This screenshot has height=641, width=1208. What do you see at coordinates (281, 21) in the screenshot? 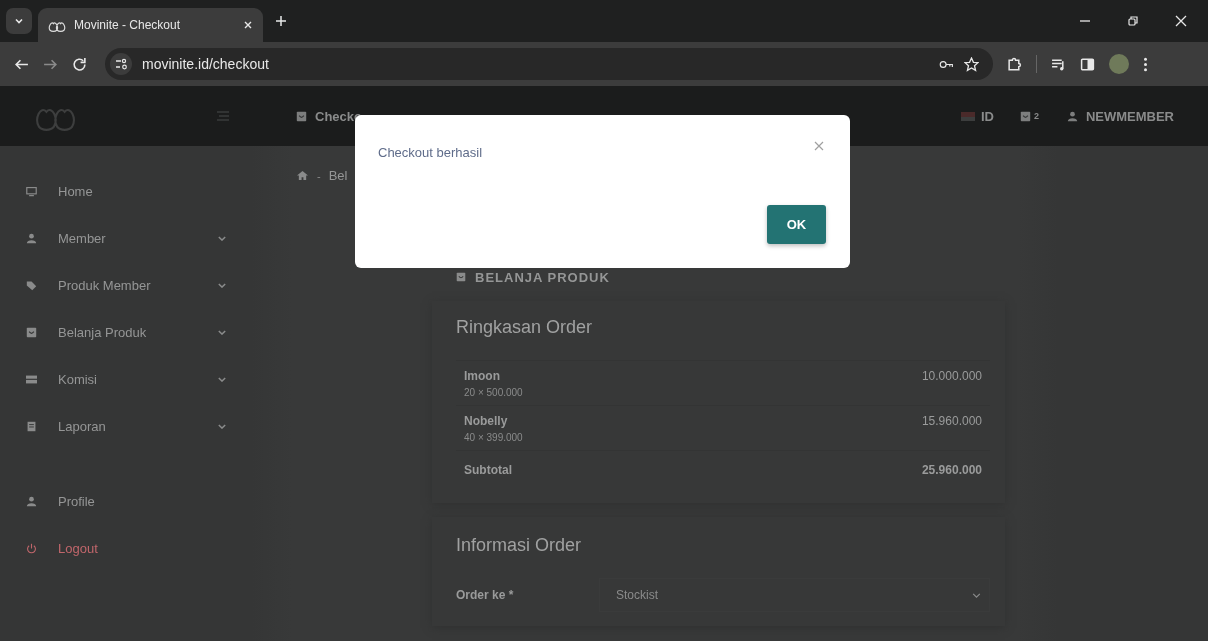
I see `new-tab-icon` at bounding box center [281, 21].